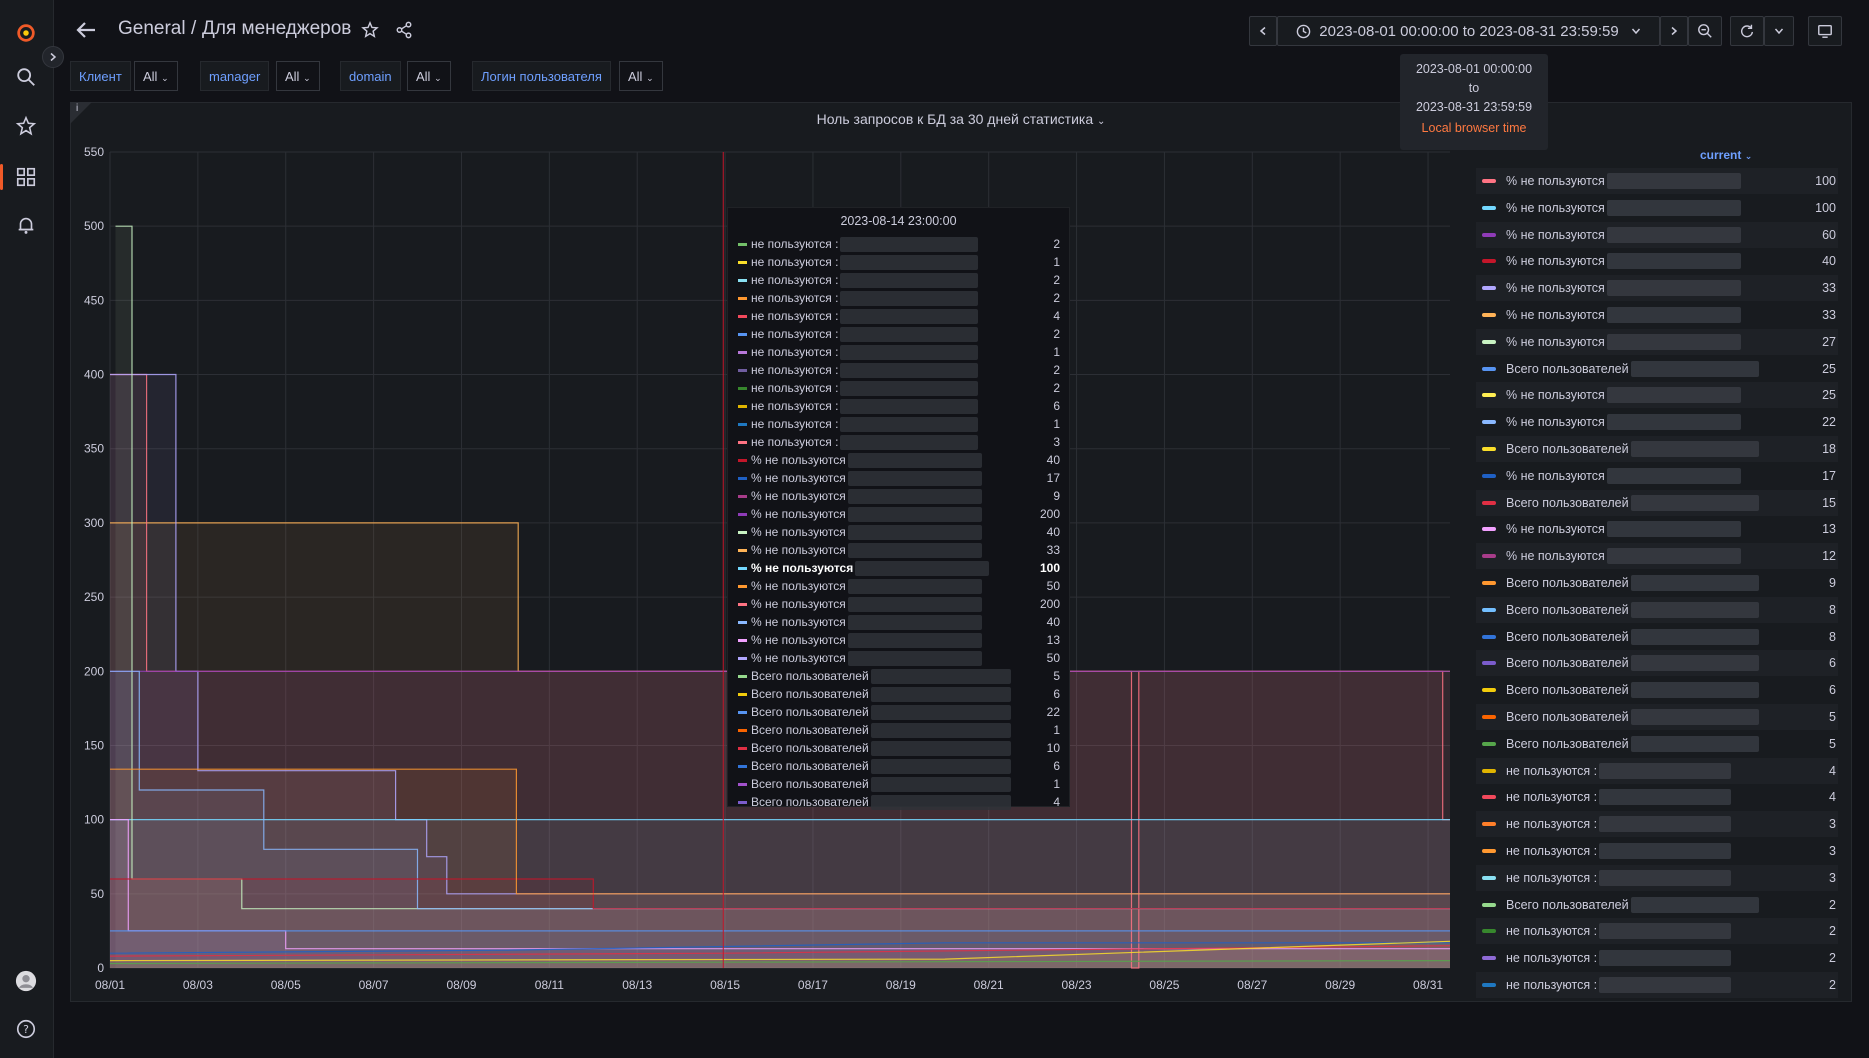  What do you see at coordinates (53, 57) in the screenshot?
I see `expand-menu-button` at bounding box center [53, 57].